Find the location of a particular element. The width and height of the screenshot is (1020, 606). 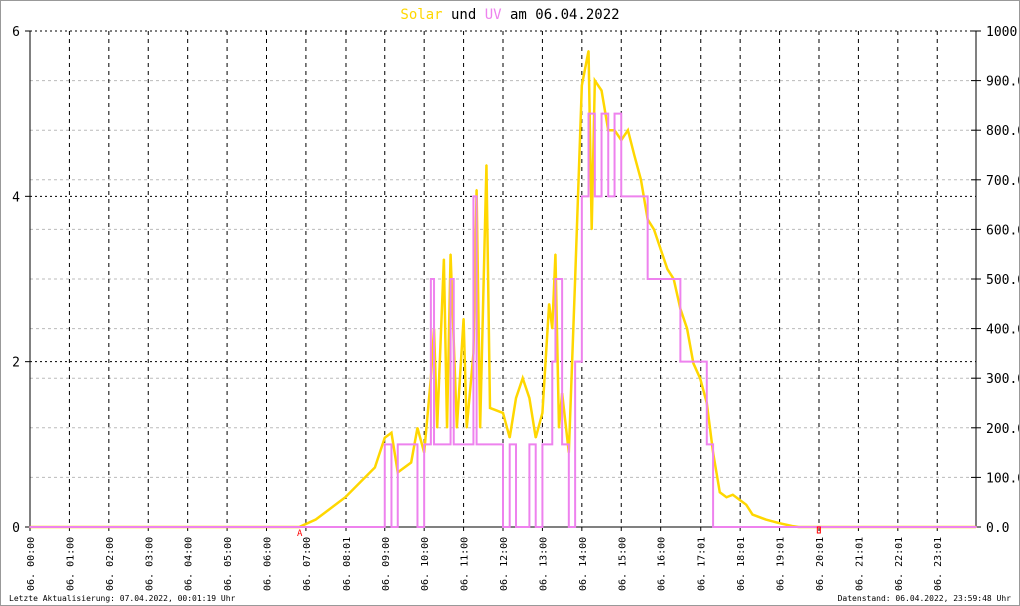

right-tick-label: 900.0 is located at coordinates (1002, 82).